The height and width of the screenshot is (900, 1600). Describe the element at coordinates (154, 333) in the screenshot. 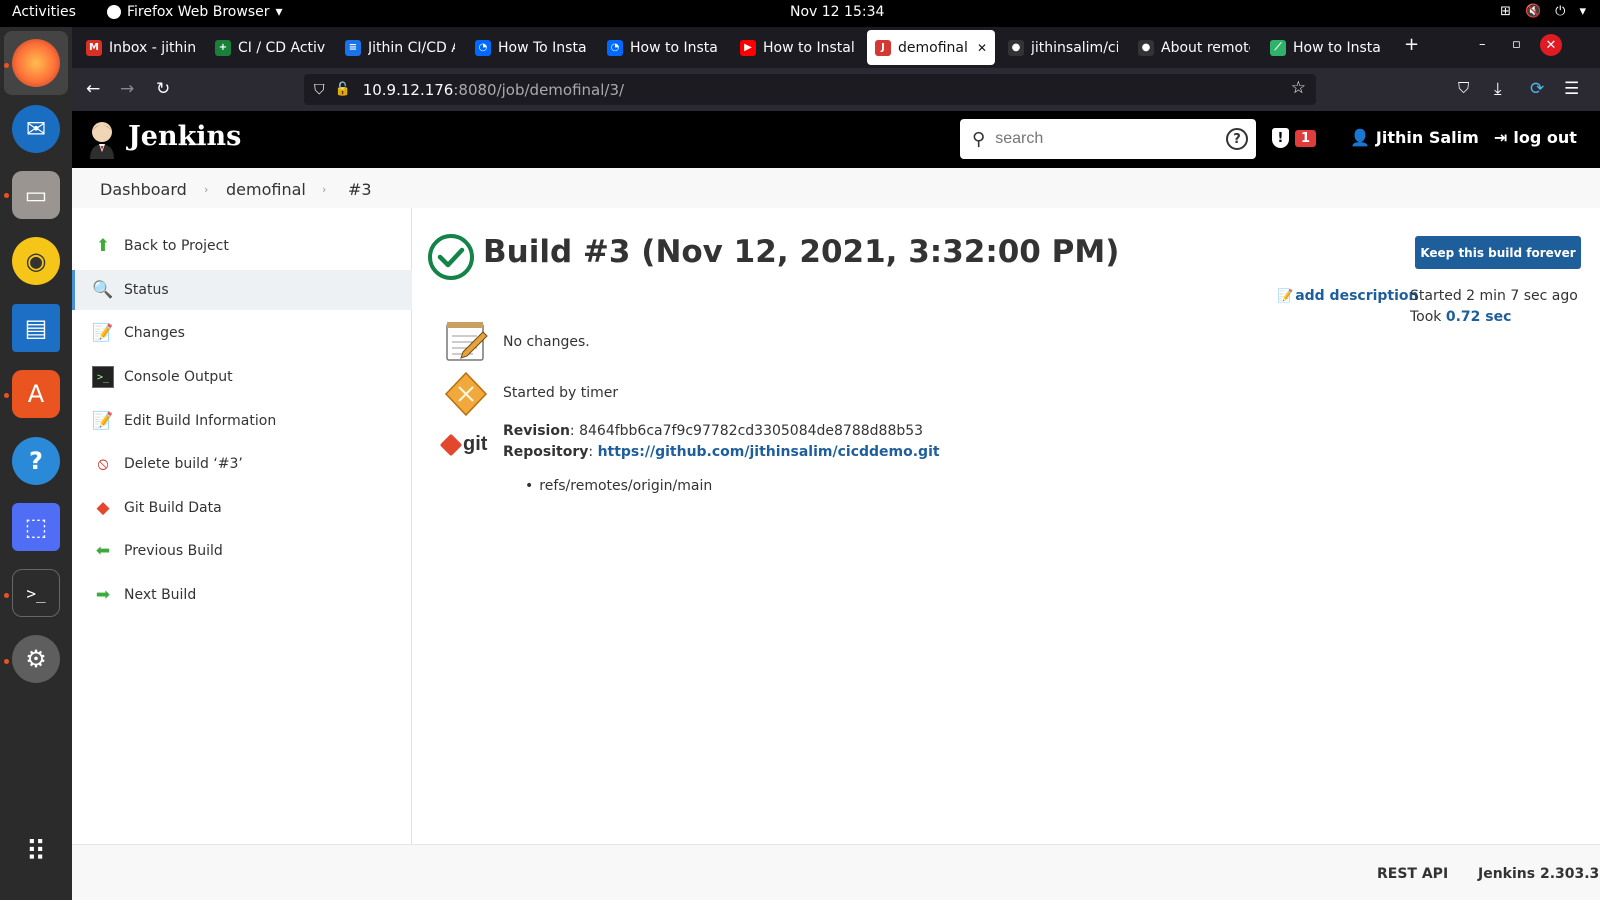

I see `sidebar-item-label: Changes` at that location.